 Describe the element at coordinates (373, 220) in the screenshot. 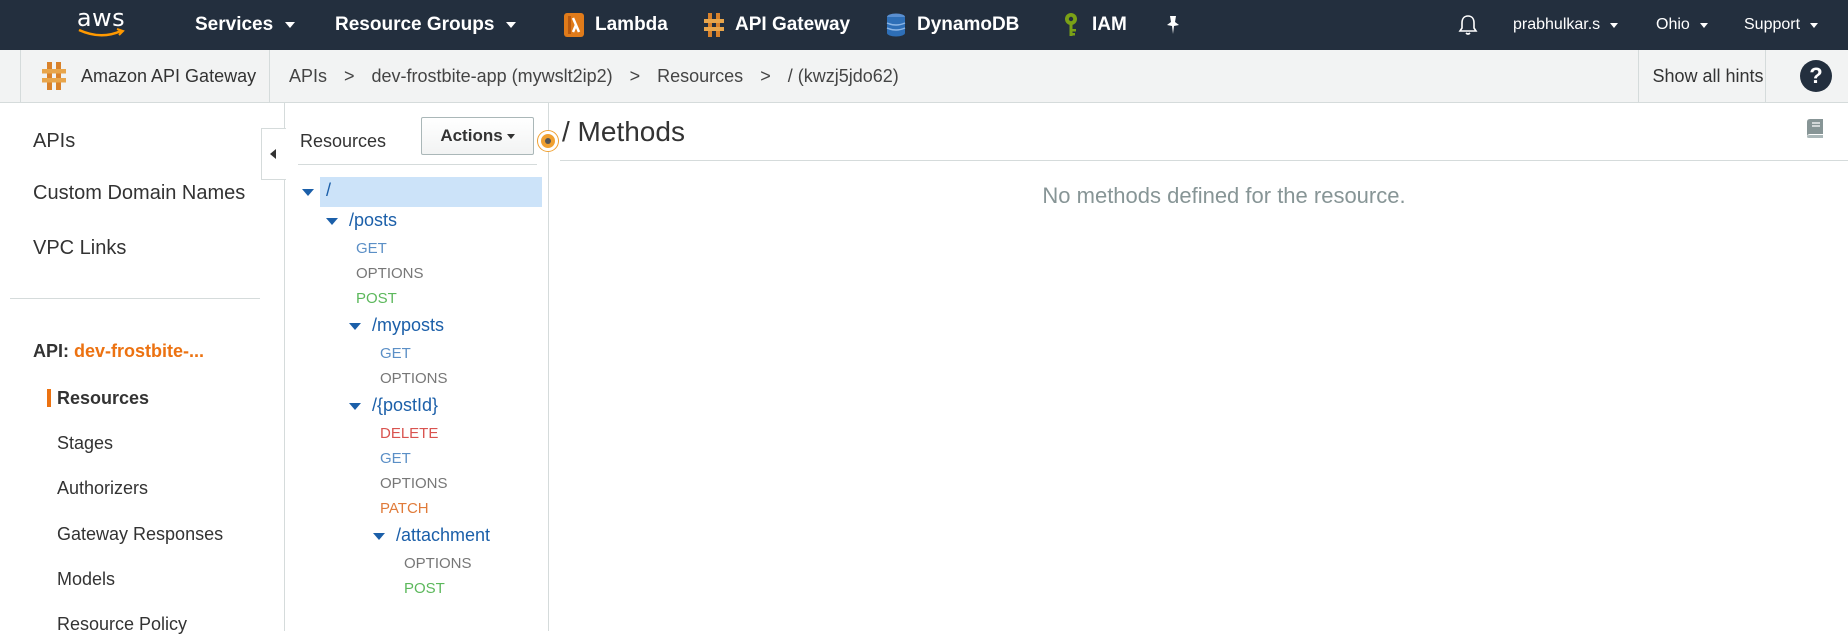

I see `resource-posts: /posts` at that location.